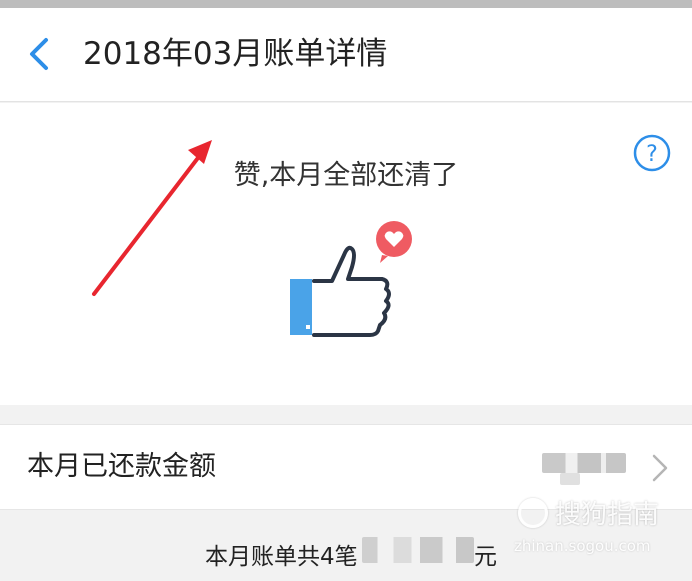 This screenshot has height=581, width=692. I want to click on chevron-right-icon, so click(660, 468).